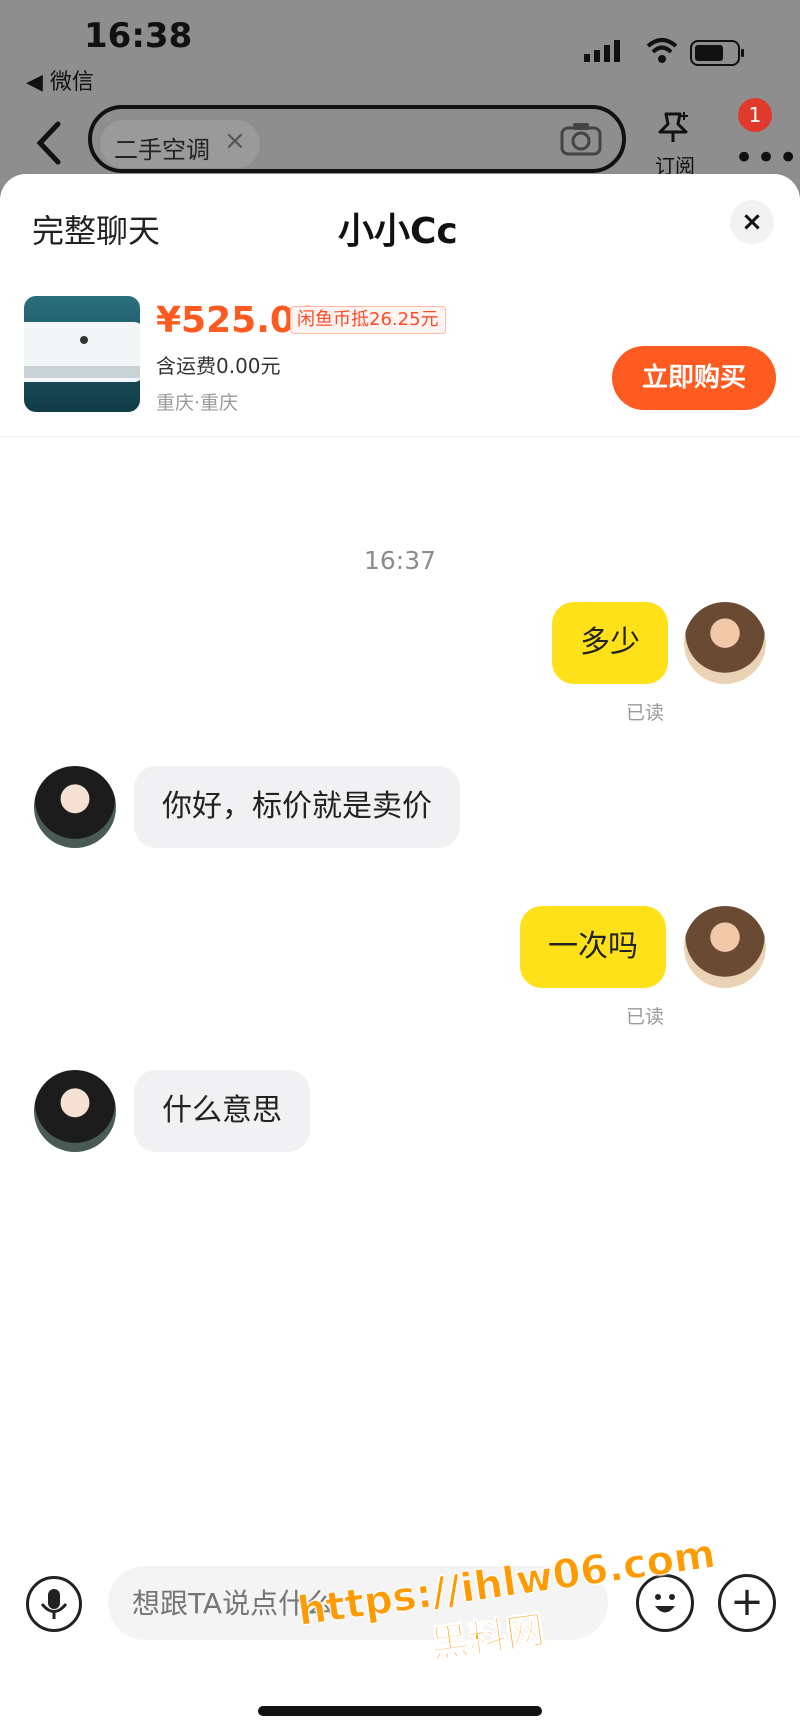 The height and width of the screenshot is (1732, 800). What do you see at coordinates (581, 139) in the screenshot?
I see `camera-icon` at bounding box center [581, 139].